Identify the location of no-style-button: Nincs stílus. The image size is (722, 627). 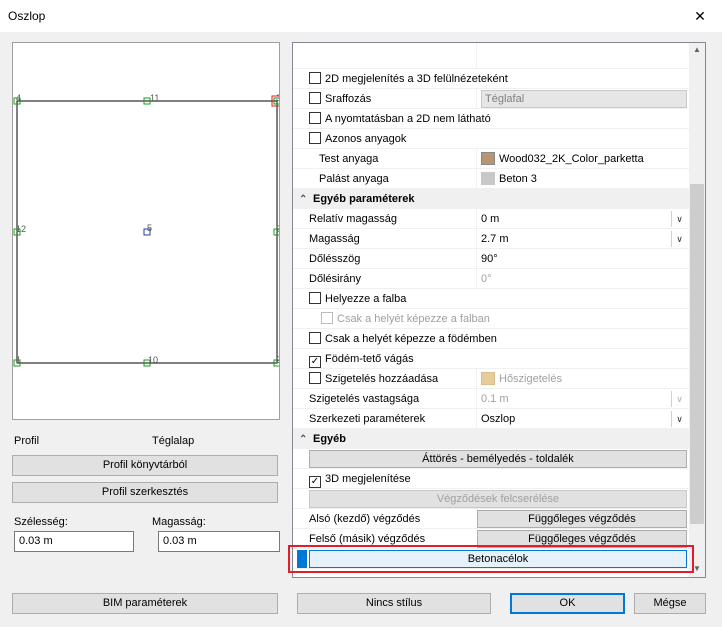
(394, 603).